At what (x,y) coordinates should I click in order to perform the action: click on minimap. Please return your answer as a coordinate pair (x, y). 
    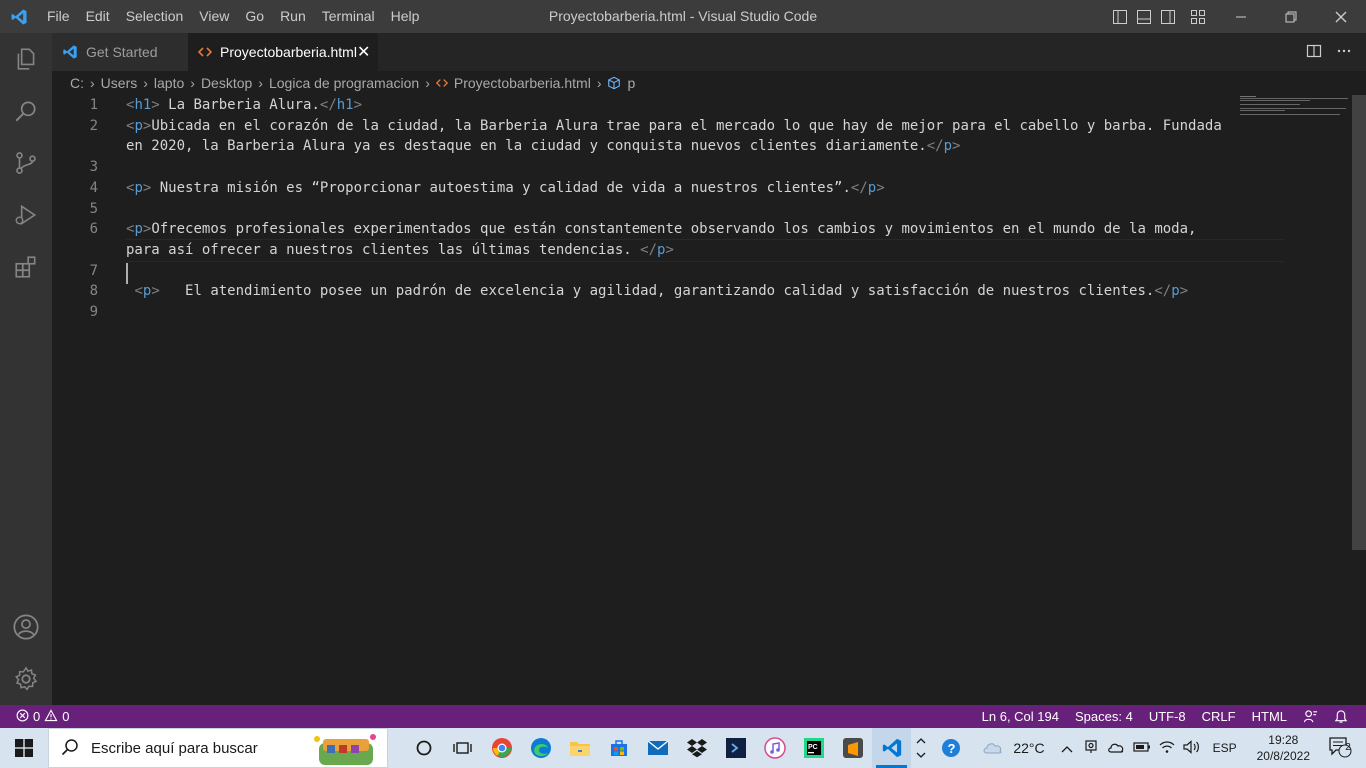
    Looking at the image, I should click on (1295, 110).